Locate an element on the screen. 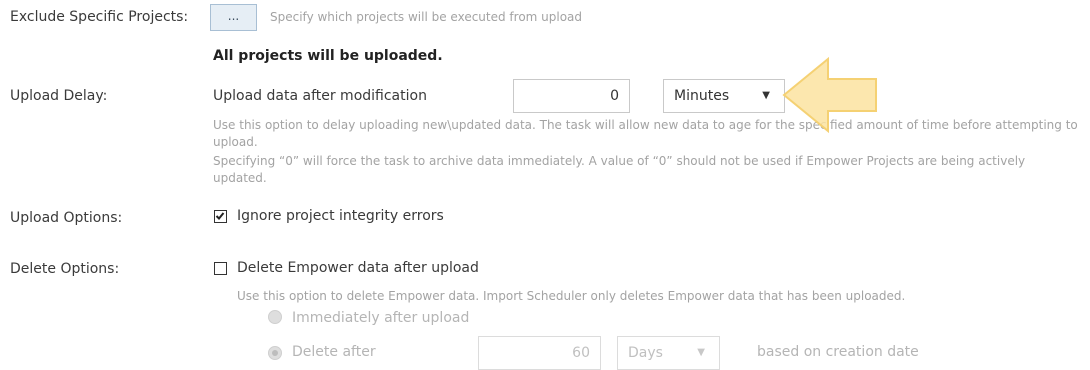  delete-after-days-input: 60 is located at coordinates (539, 353).